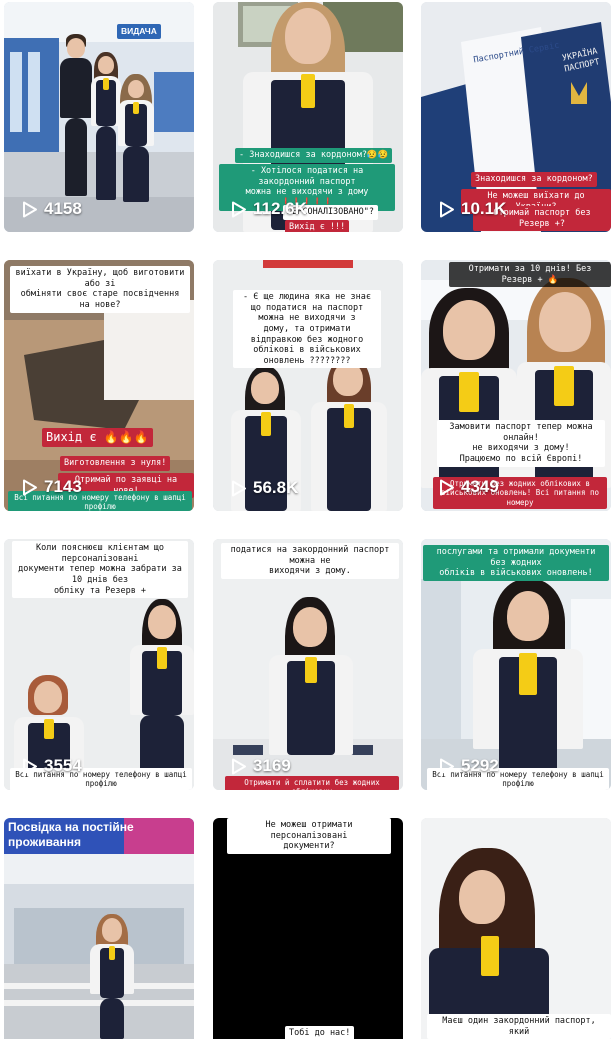 Image resolution: width=616 pixels, height=1039 pixels. I want to click on view-count: 56.8K, so click(264, 488).